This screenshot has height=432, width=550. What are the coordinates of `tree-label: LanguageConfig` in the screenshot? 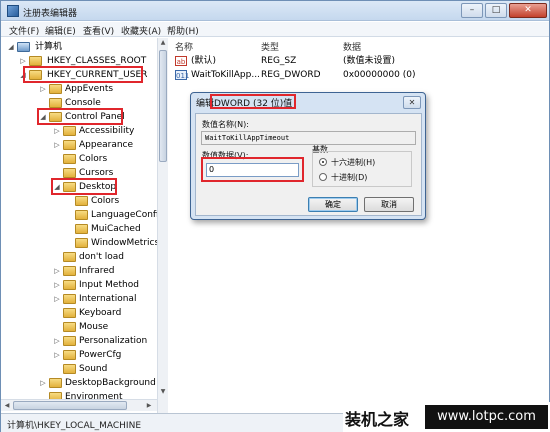 It's located at (128, 215).